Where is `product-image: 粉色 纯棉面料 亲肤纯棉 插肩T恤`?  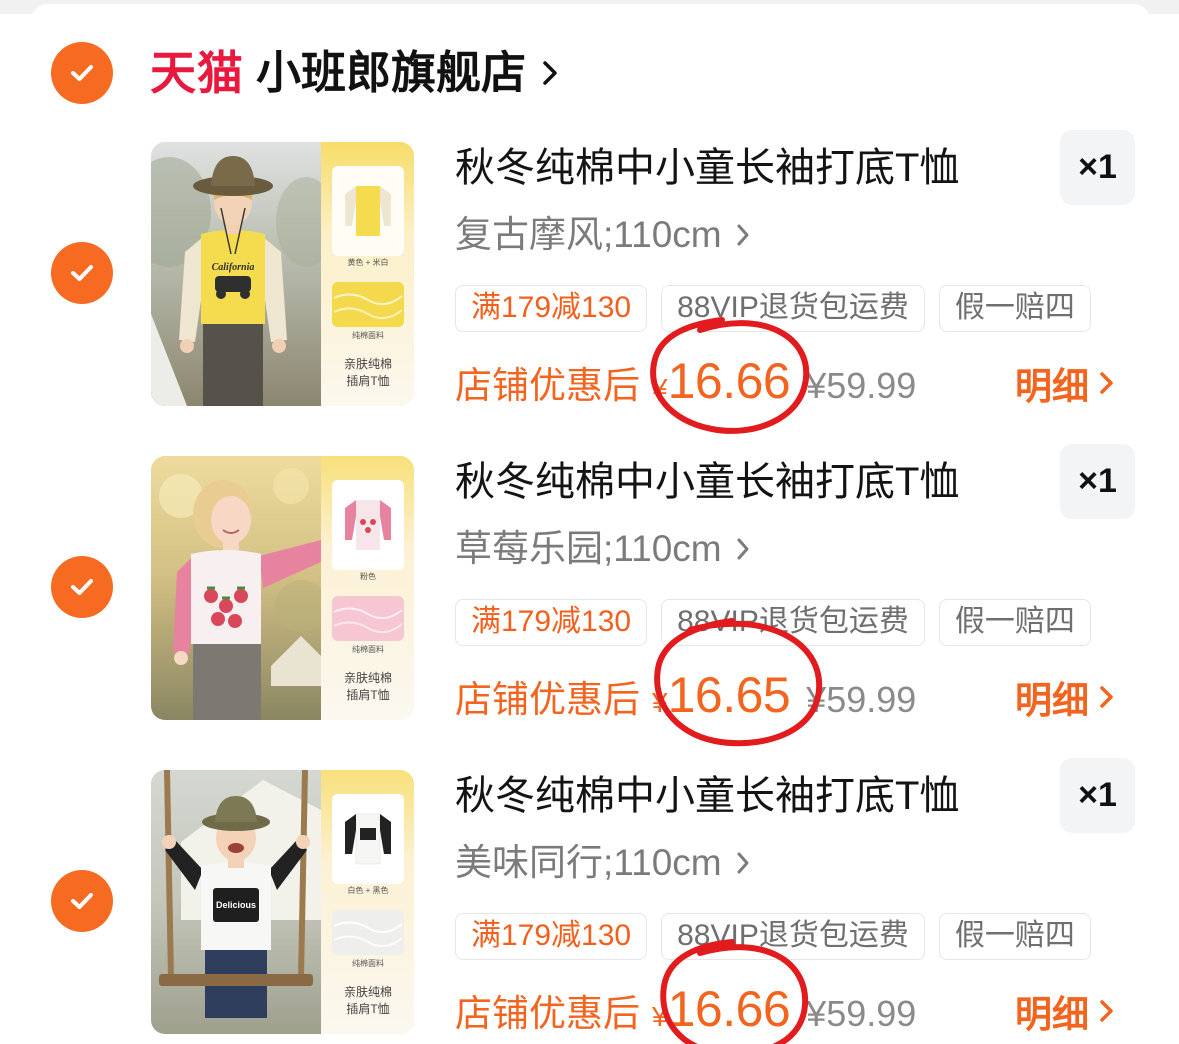 product-image: 粉色 纯棉面料 亲肤纯棉 插肩T恤 is located at coordinates (282, 588).